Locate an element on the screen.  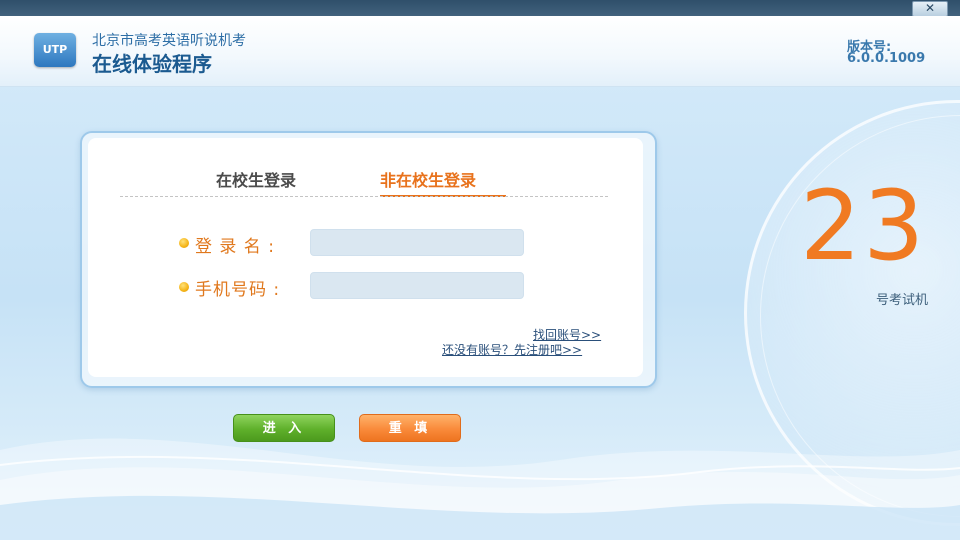
username-label: 登 录 名 : is located at coordinates (235, 247).